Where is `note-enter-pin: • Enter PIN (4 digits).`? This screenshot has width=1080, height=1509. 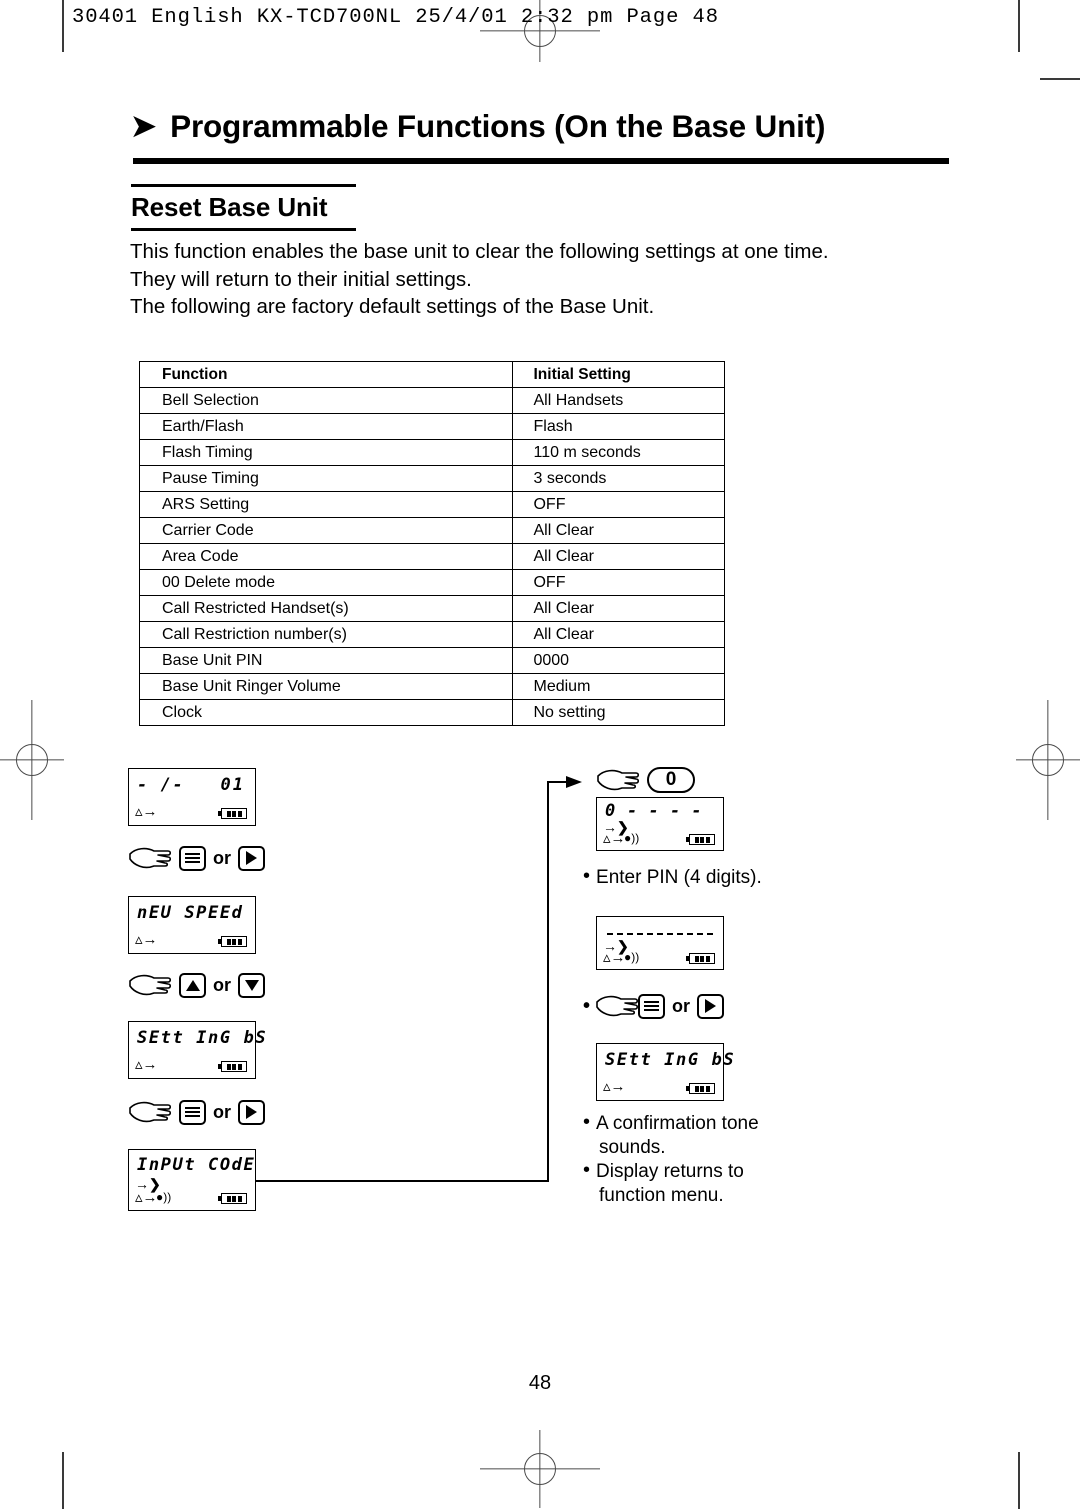 note-enter-pin: • Enter PIN (4 digits). is located at coordinates (713, 878).